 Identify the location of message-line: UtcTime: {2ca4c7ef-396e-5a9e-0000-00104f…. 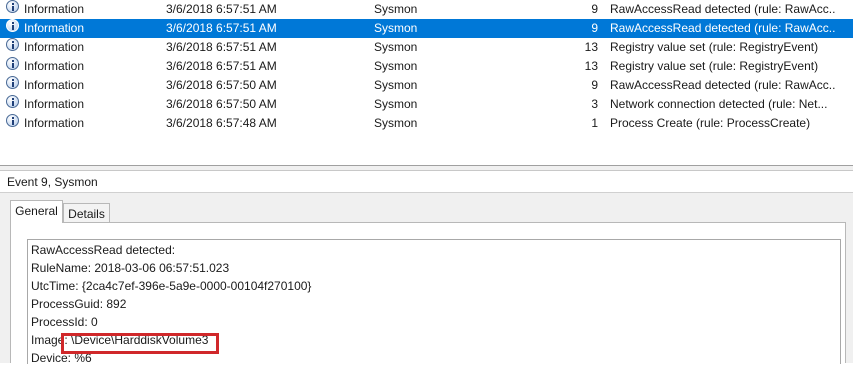
(171, 286).